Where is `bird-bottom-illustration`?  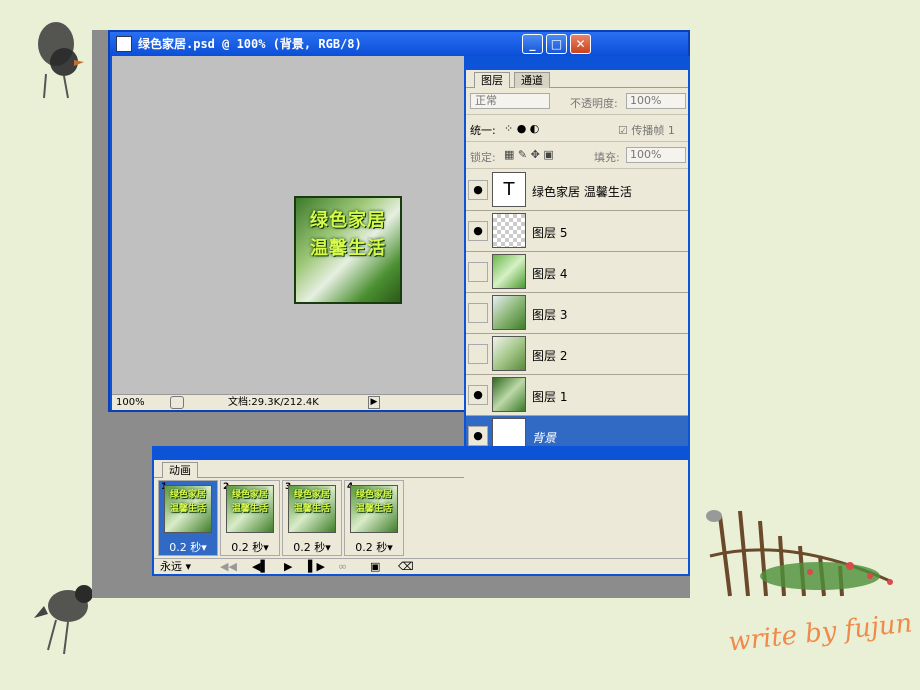 bird-bottom-illustration is located at coordinates (65, 616).